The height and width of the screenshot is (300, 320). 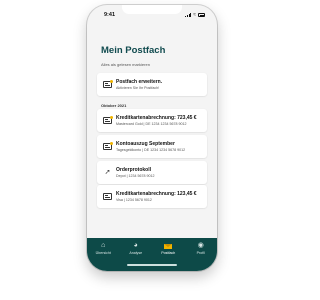 What do you see at coordinates (152, 15) in the screenshot?
I see `status-bar: 9:41 ≈` at bounding box center [152, 15].